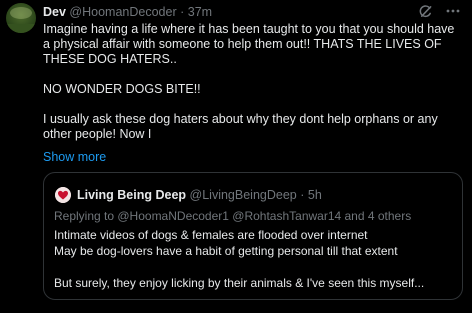 The width and height of the screenshot is (472, 313). What do you see at coordinates (131, 195) in the screenshot?
I see `quoted-author-name: Living Being Deep` at bounding box center [131, 195].